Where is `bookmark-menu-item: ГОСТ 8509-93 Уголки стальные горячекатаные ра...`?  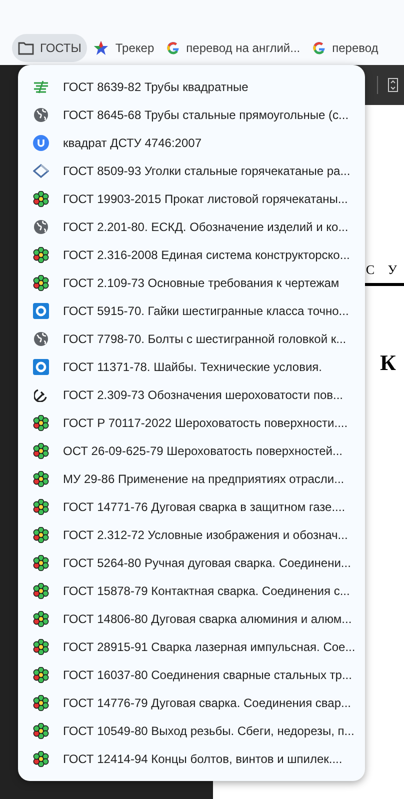 bookmark-menu-item: ГОСТ 8509-93 Уголки стальные горячекатаные ра... is located at coordinates (191, 171).